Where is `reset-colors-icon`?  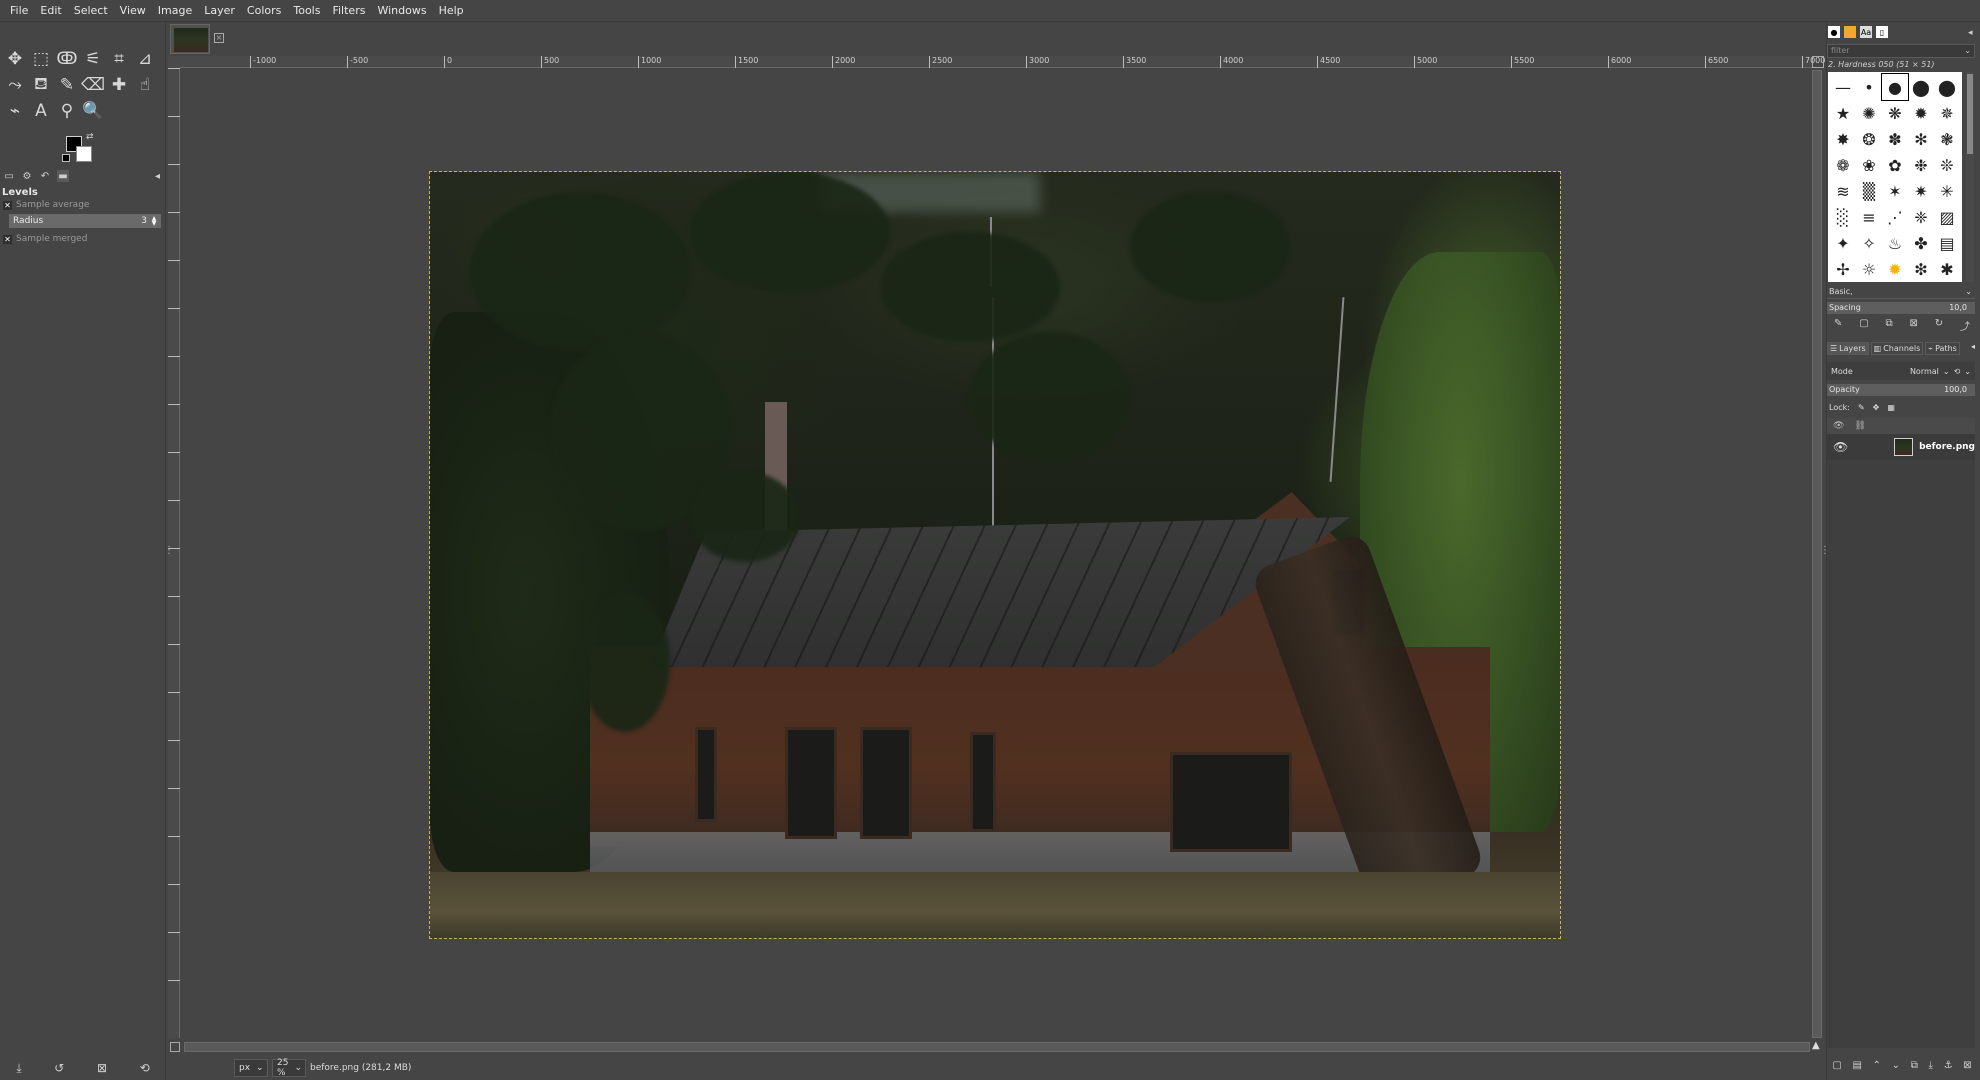
reset-colors-icon is located at coordinates (66, 158).